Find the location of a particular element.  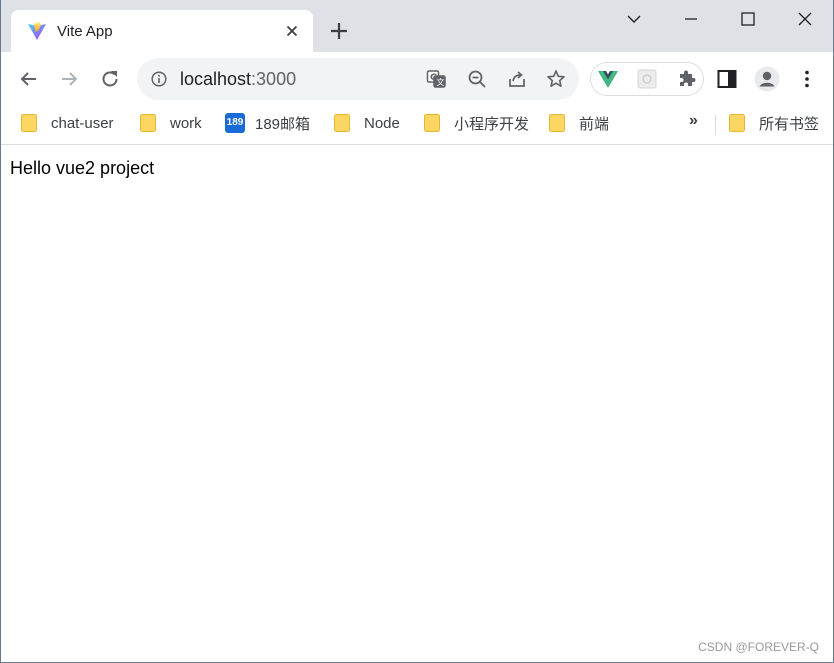

bookmark-189-mail: 189 189邮箱 is located at coordinates (267, 123).